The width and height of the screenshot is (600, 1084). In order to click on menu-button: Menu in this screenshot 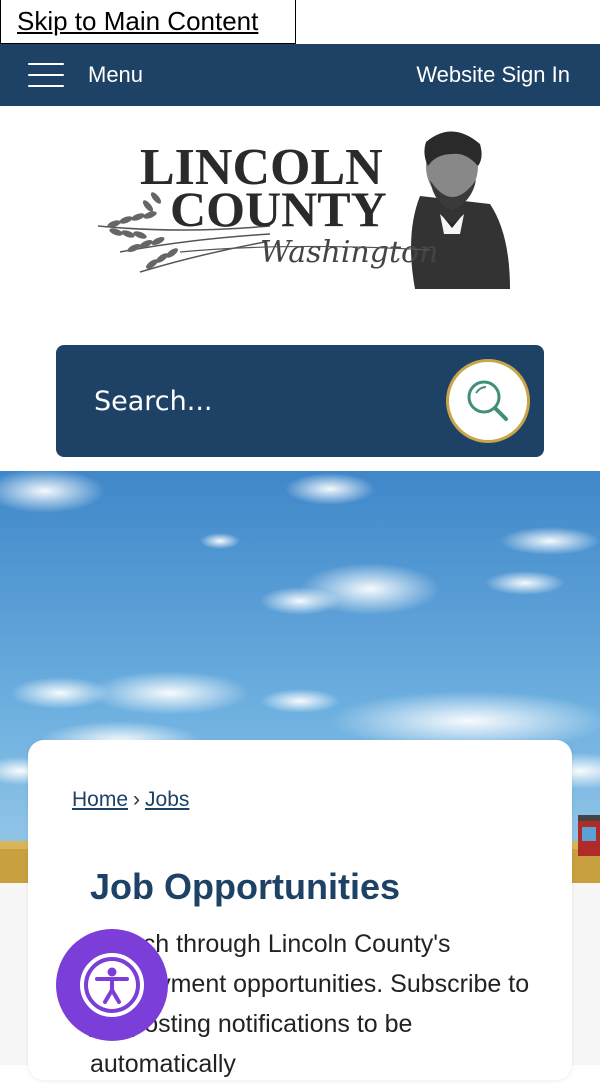, I will do `click(85, 75)`.